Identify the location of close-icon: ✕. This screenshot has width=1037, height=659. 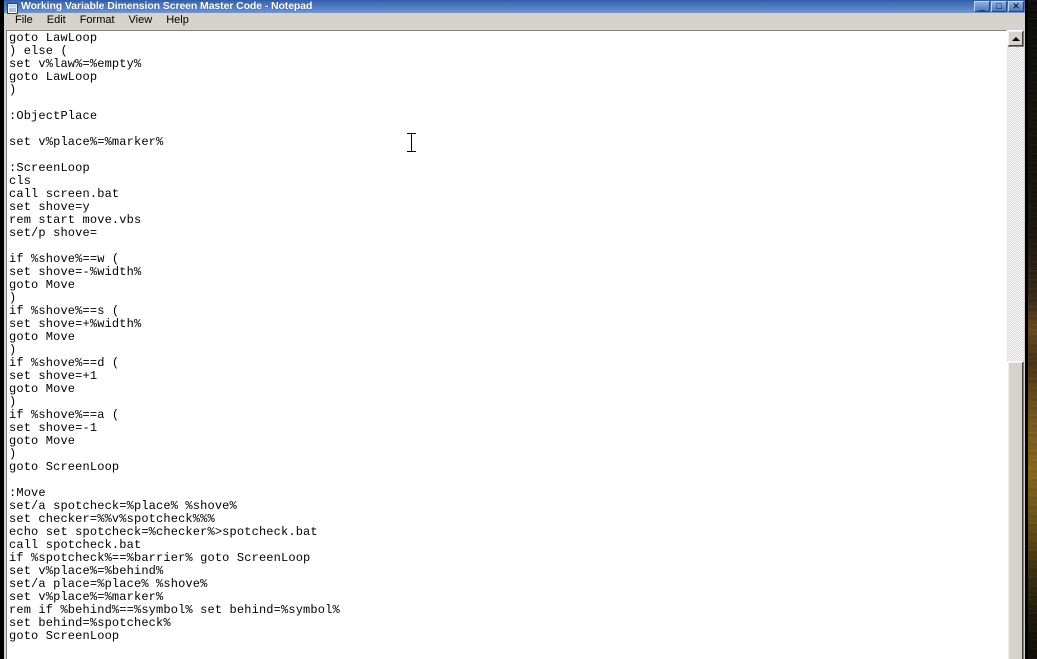
(1016, 6).